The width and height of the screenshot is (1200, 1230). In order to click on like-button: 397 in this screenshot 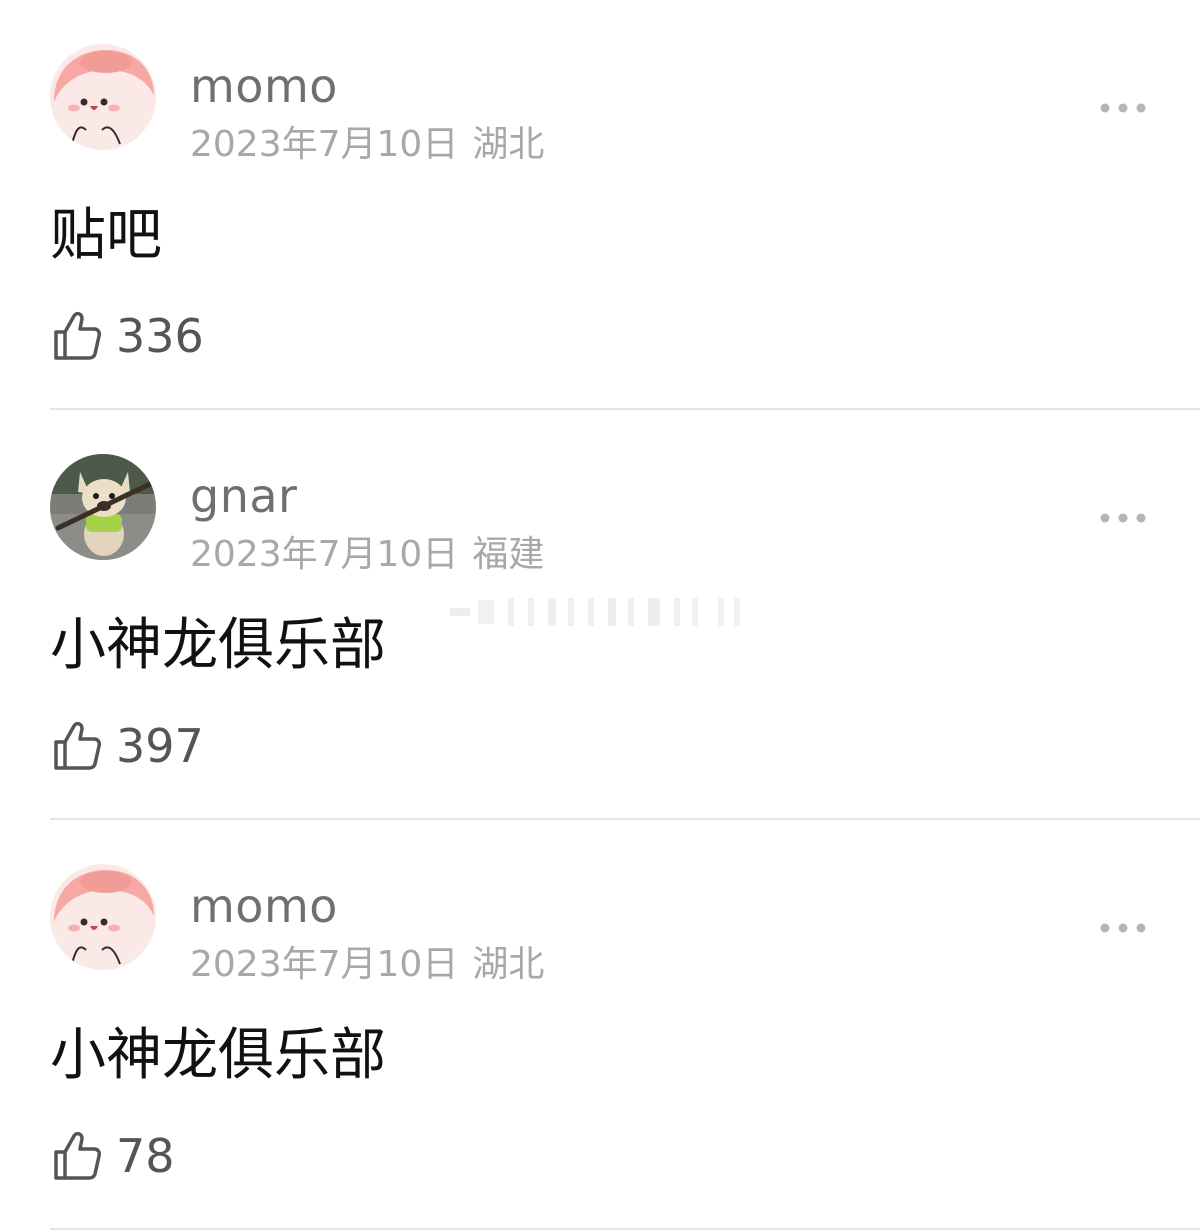, I will do `click(128, 746)`.